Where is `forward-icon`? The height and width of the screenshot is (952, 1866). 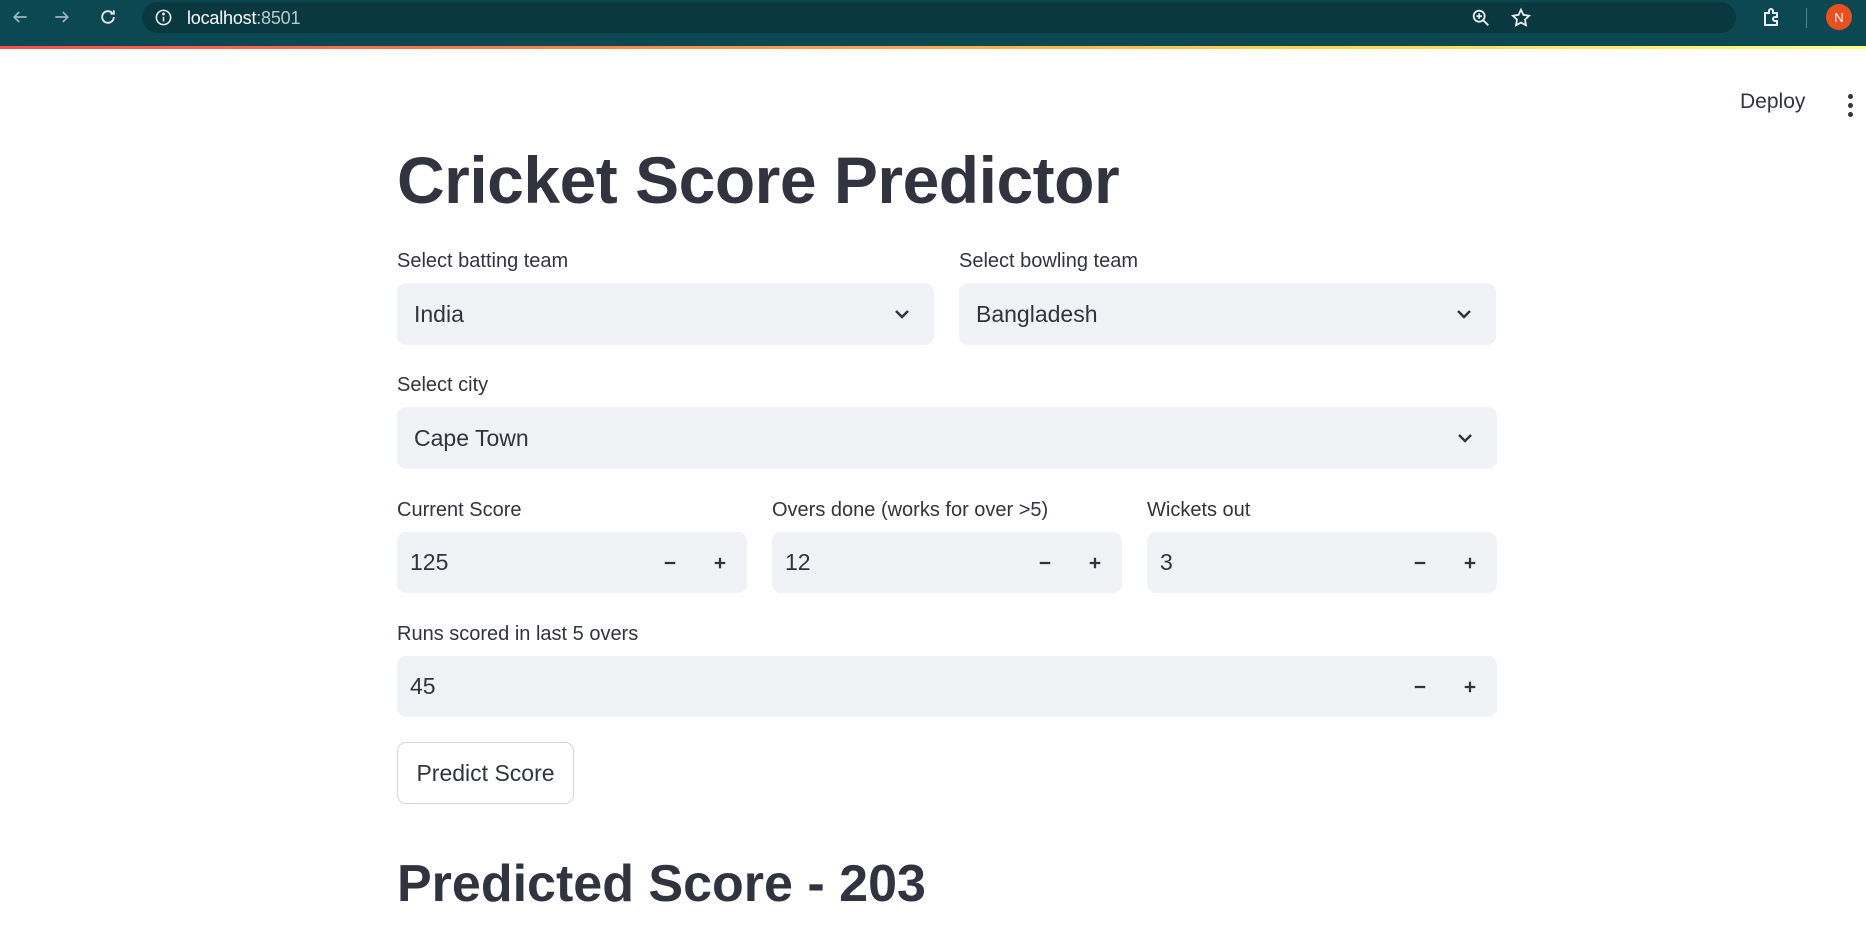 forward-icon is located at coordinates (62, 17).